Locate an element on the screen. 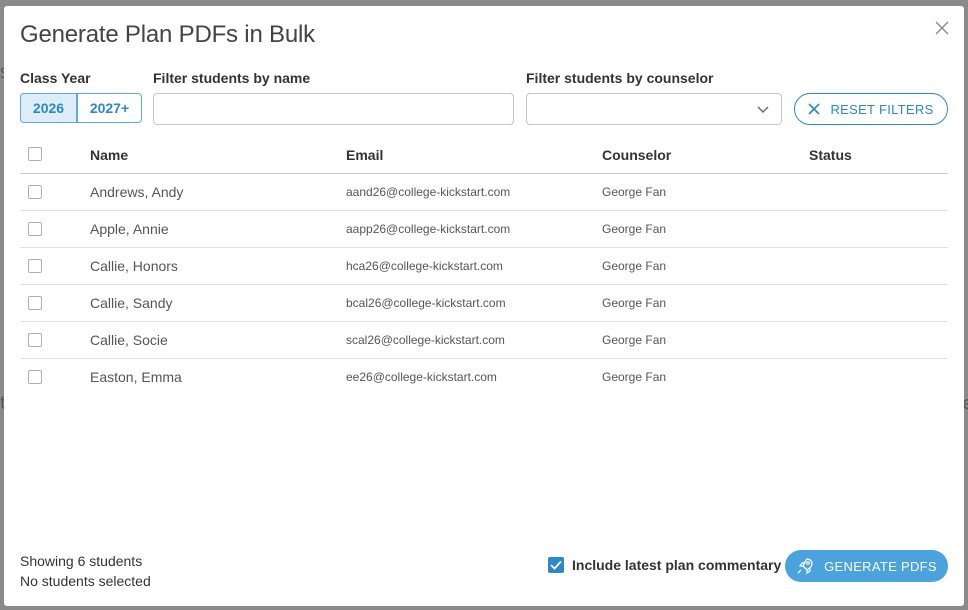 This screenshot has width=968, height=610. showing-count: Showing 6 students is located at coordinates (81, 561).